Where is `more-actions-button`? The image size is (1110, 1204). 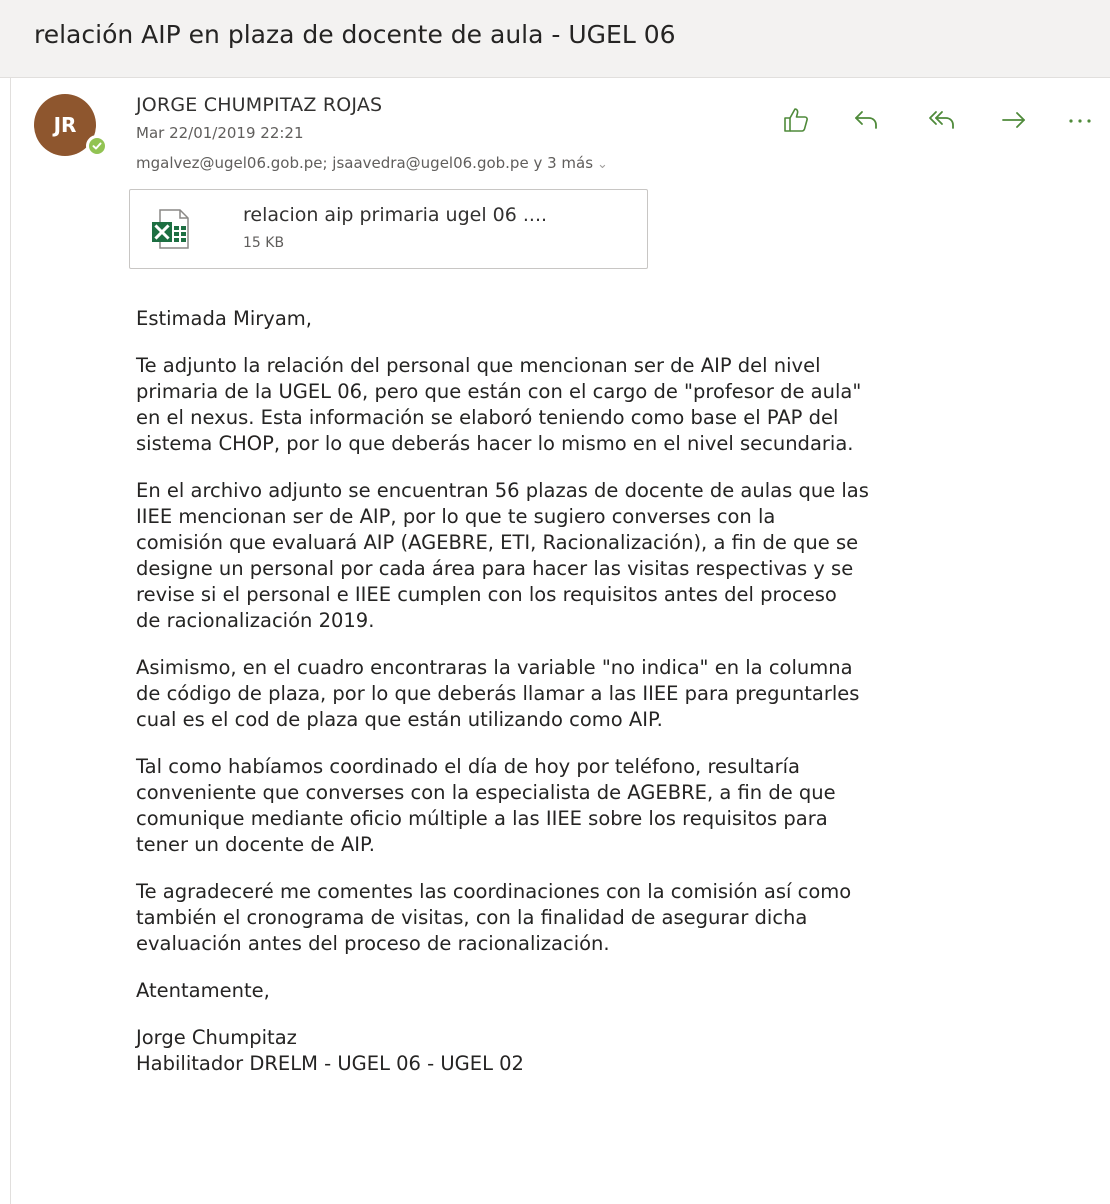
more-actions-button is located at coordinates (1080, 120).